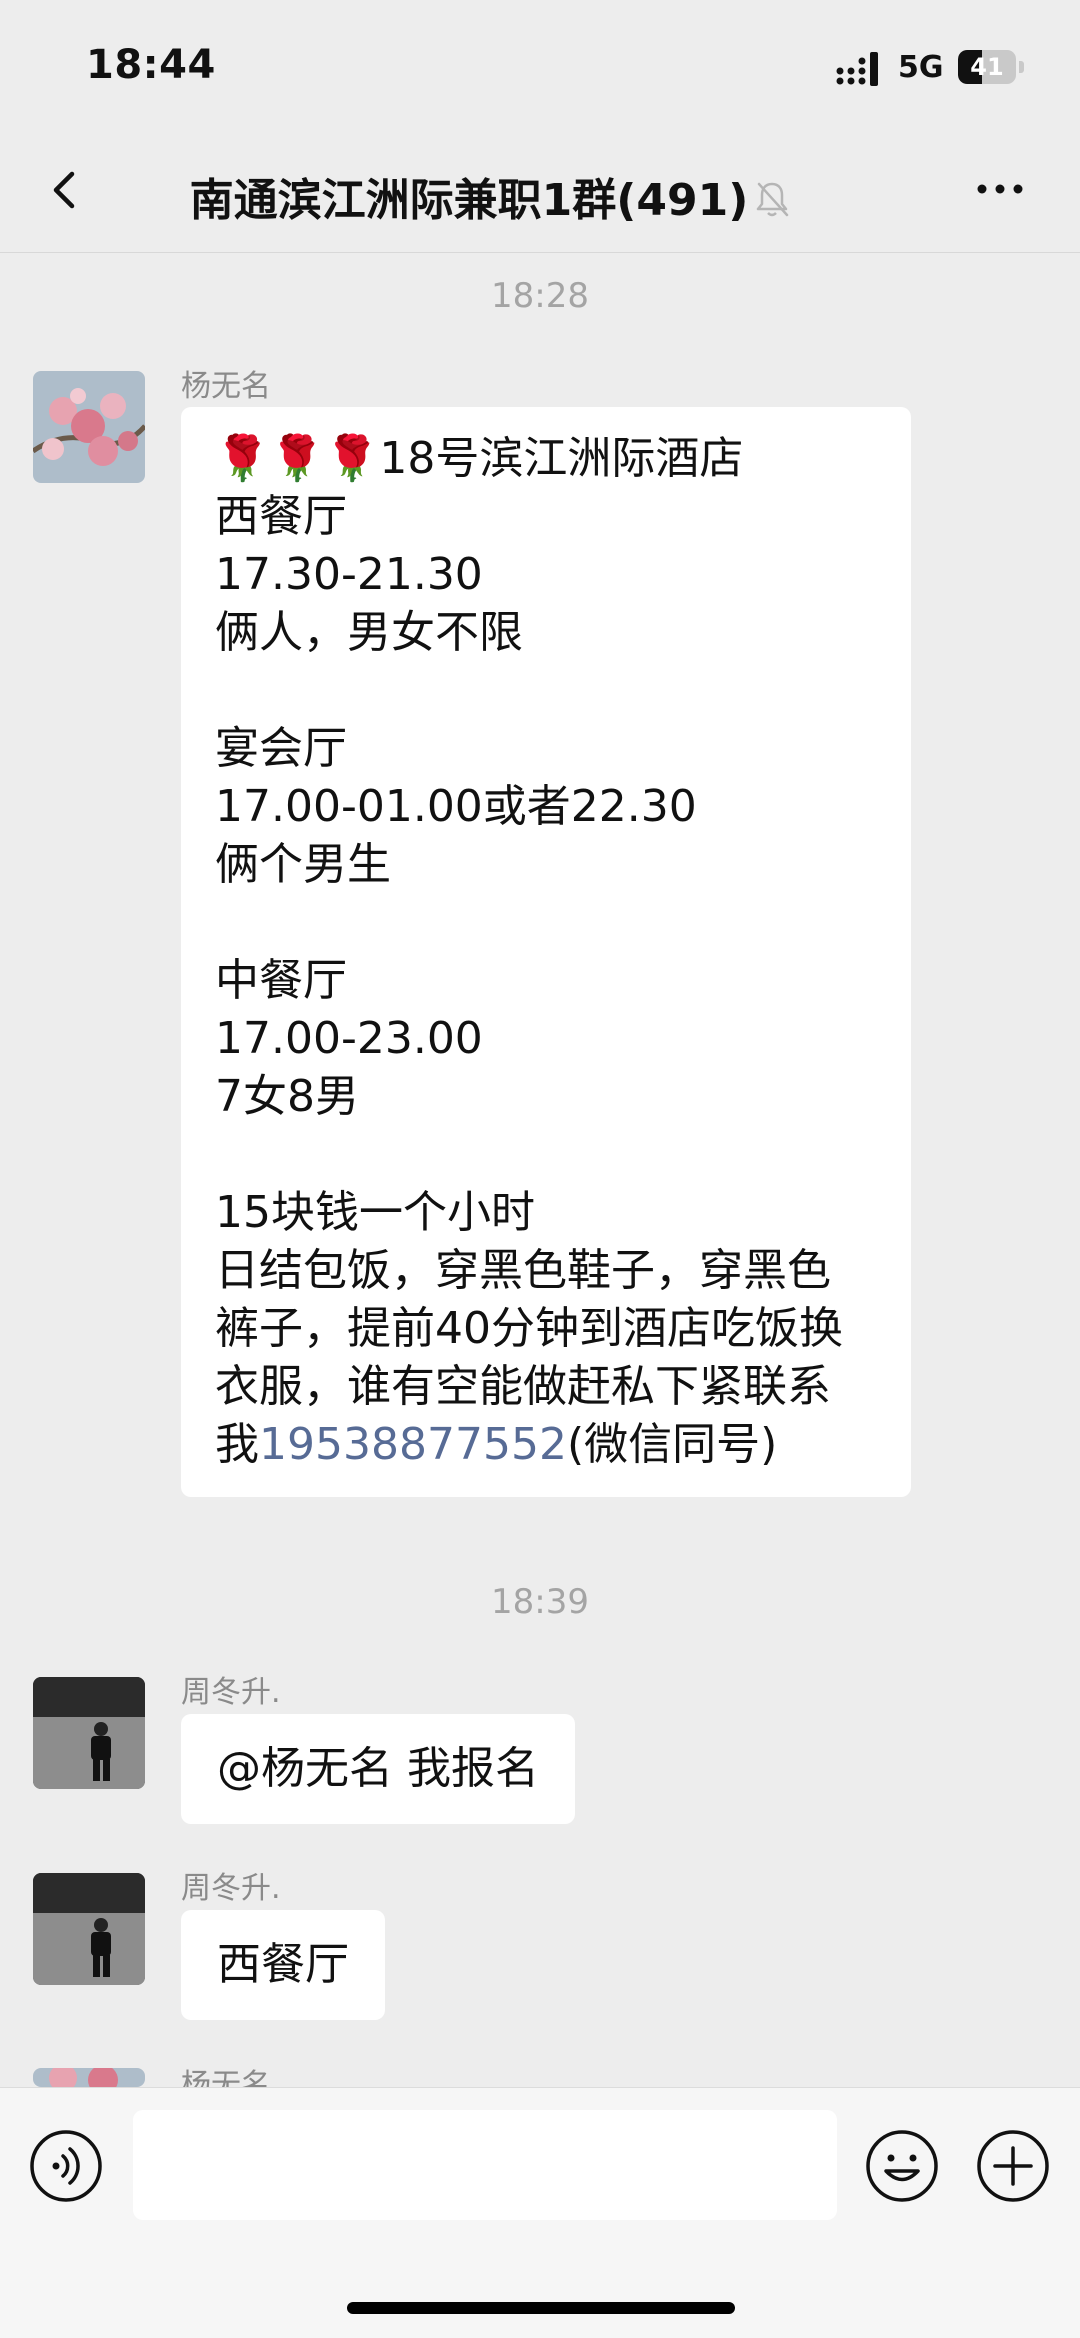  Describe the element at coordinates (413, 1444) in the screenshot. I see `phone-link: 19538877552` at that location.